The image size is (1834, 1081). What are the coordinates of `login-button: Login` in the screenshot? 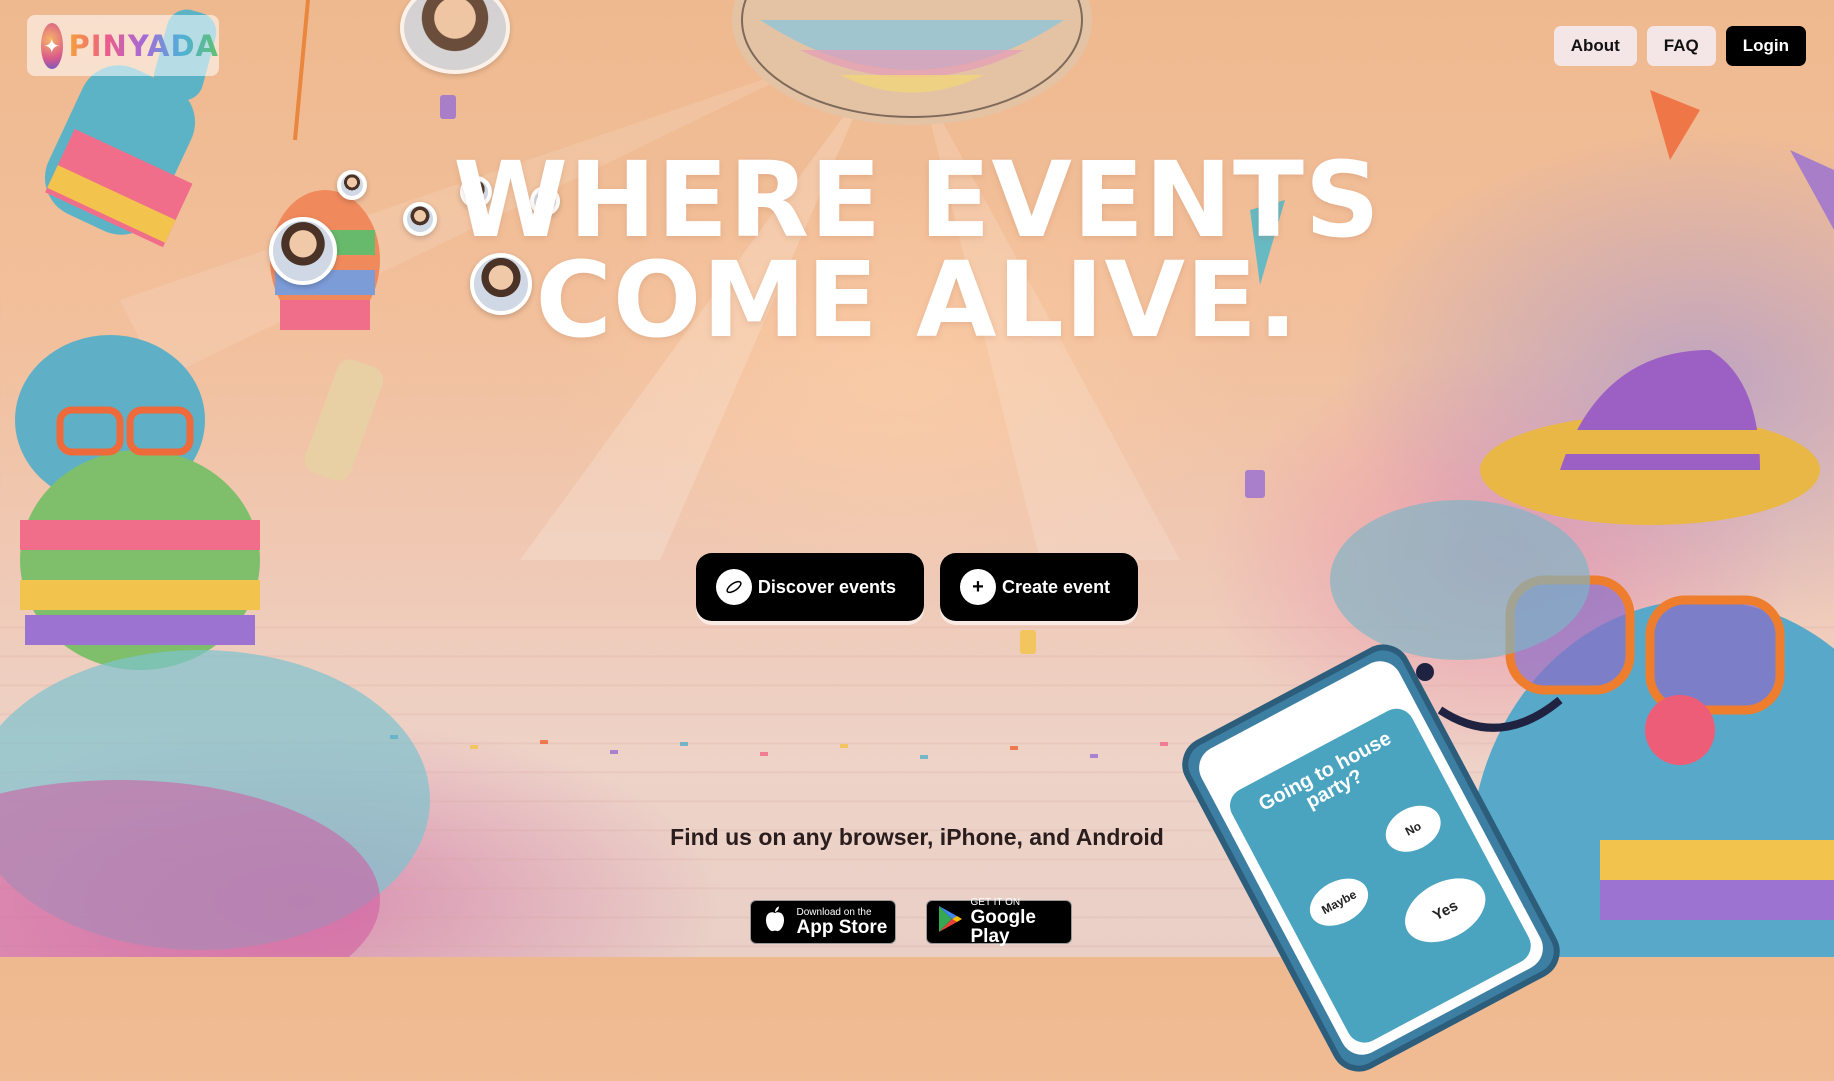 It's located at (1765, 46).